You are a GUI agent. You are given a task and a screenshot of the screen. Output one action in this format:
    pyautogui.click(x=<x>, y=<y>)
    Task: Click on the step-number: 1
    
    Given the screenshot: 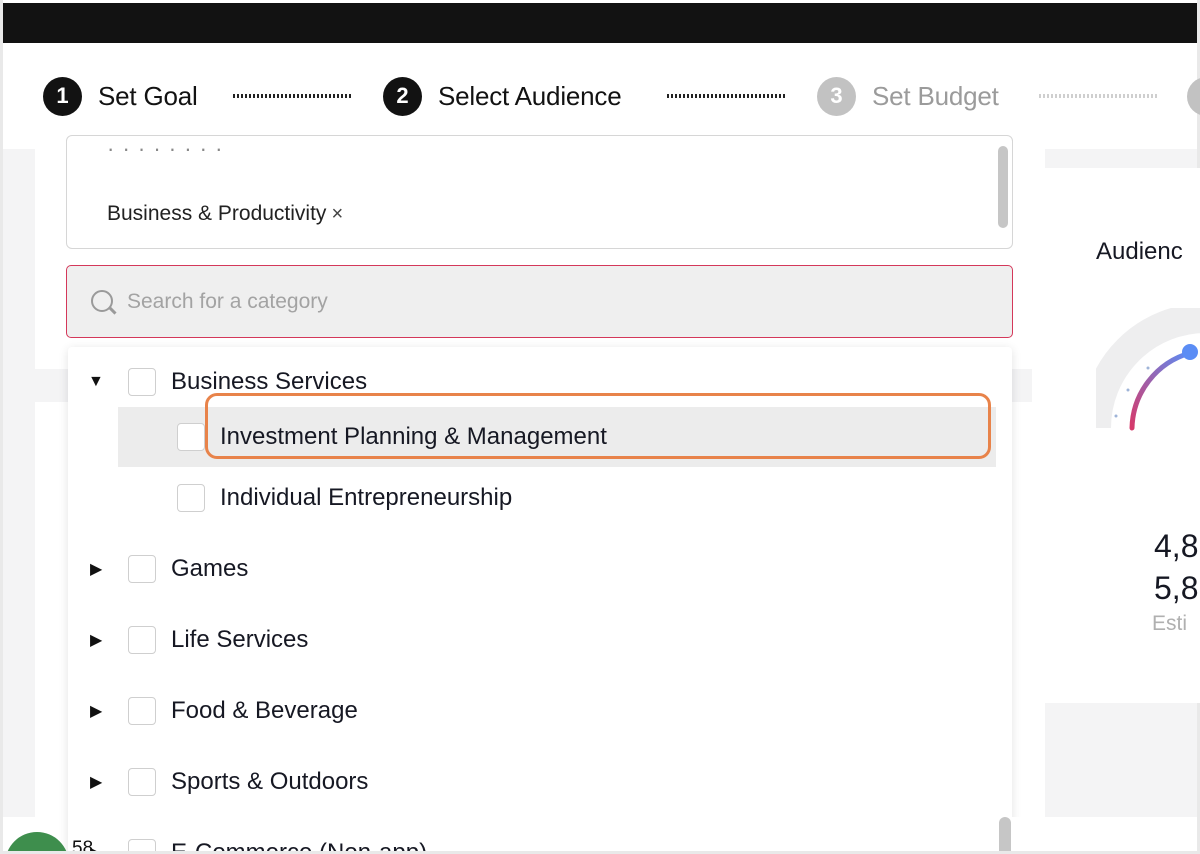 What is the action you would take?
    pyautogui.click(x=62, y=96)
    